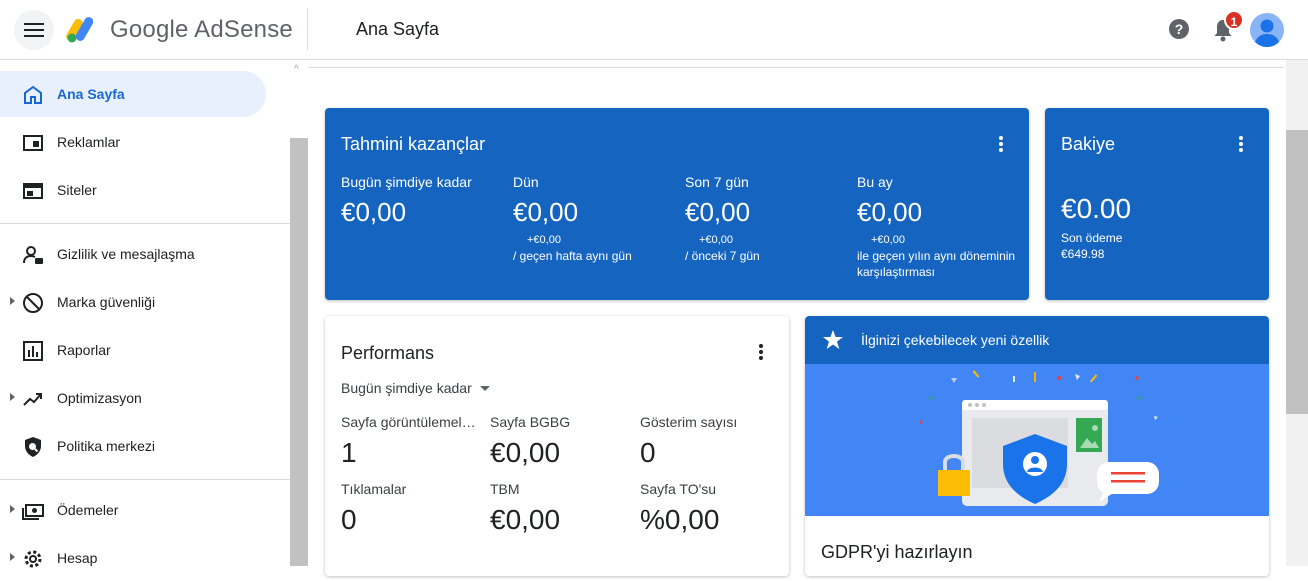  What do you see at coordinates (530, 422) in the screenshot?
I see `metric-label: Sayfa BGBG` at bounding box center [530, 422].